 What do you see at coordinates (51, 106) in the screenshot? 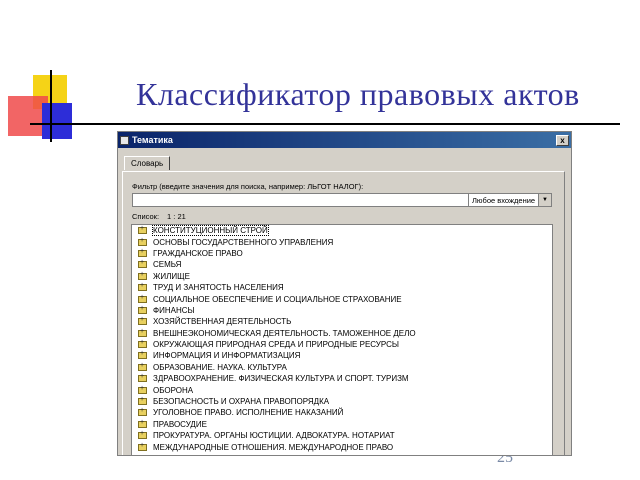
I see `decor-vertical-line` at bounding box center [51, 106].